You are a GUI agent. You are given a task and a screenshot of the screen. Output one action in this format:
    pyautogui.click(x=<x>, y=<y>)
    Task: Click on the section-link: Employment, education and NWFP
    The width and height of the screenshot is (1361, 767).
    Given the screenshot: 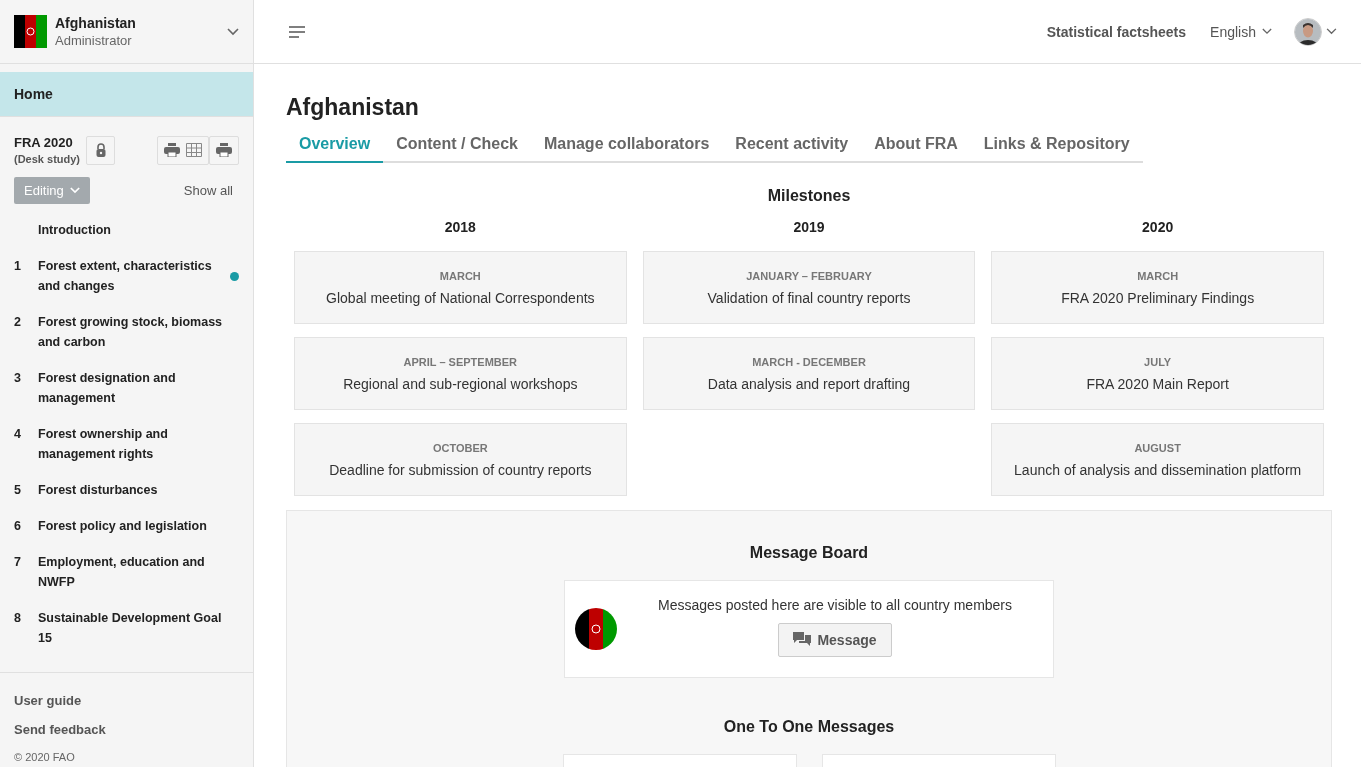 What is the action you would take?
    pyautogui.click(x=134, y=572)
    